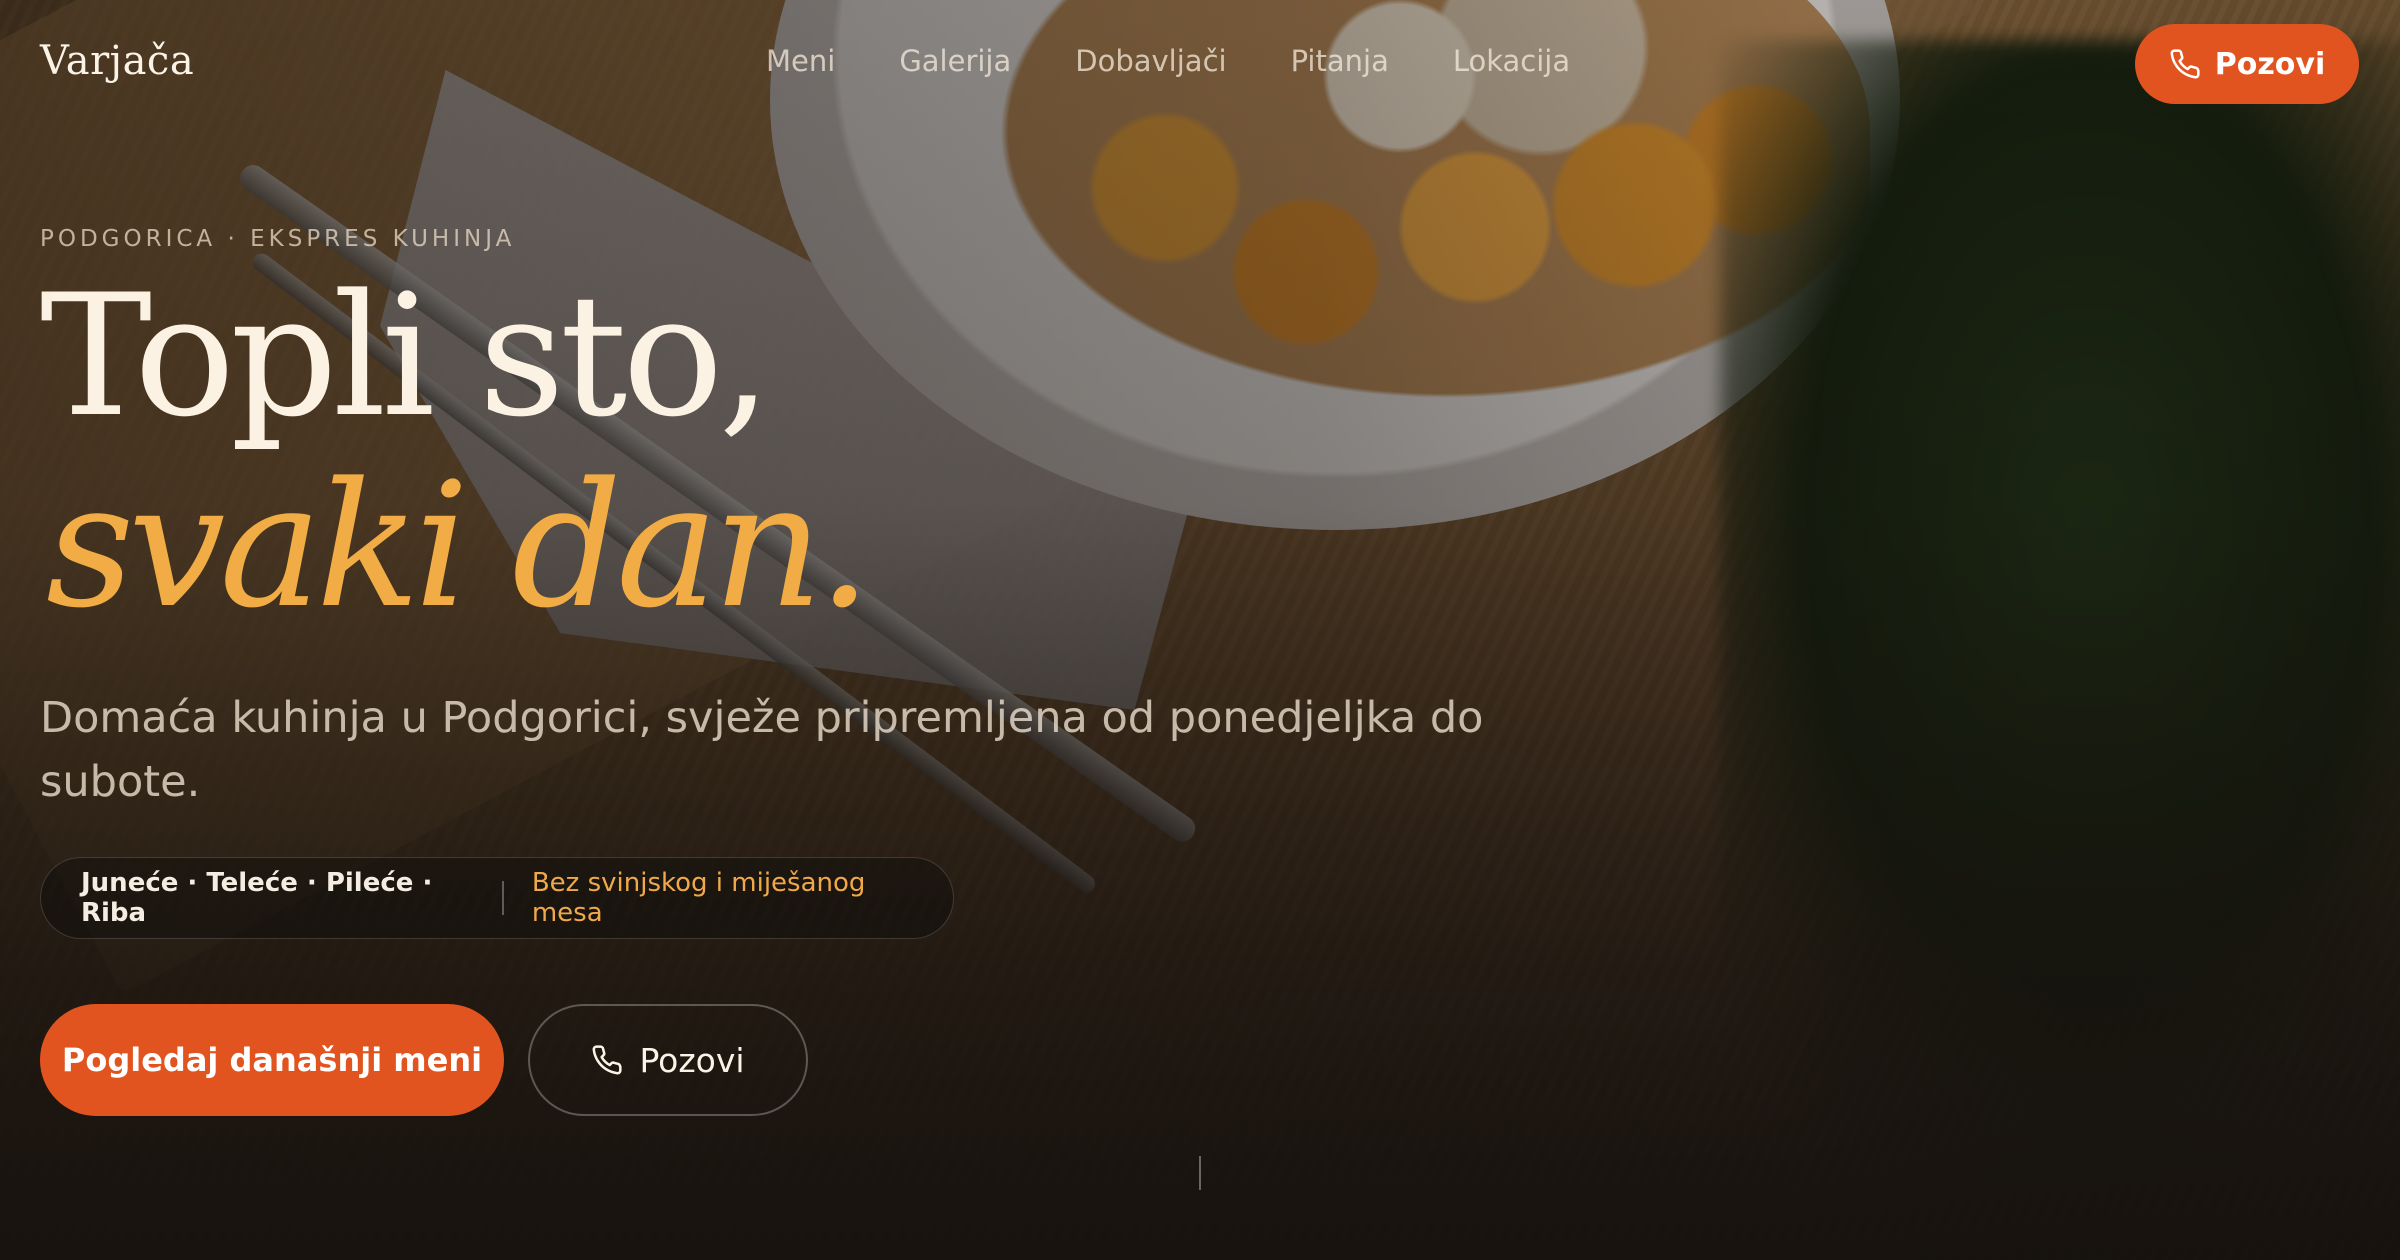 The image size is (2400, 1260). I want to click on header-call-button: Pozovi, so click(2247, 64).